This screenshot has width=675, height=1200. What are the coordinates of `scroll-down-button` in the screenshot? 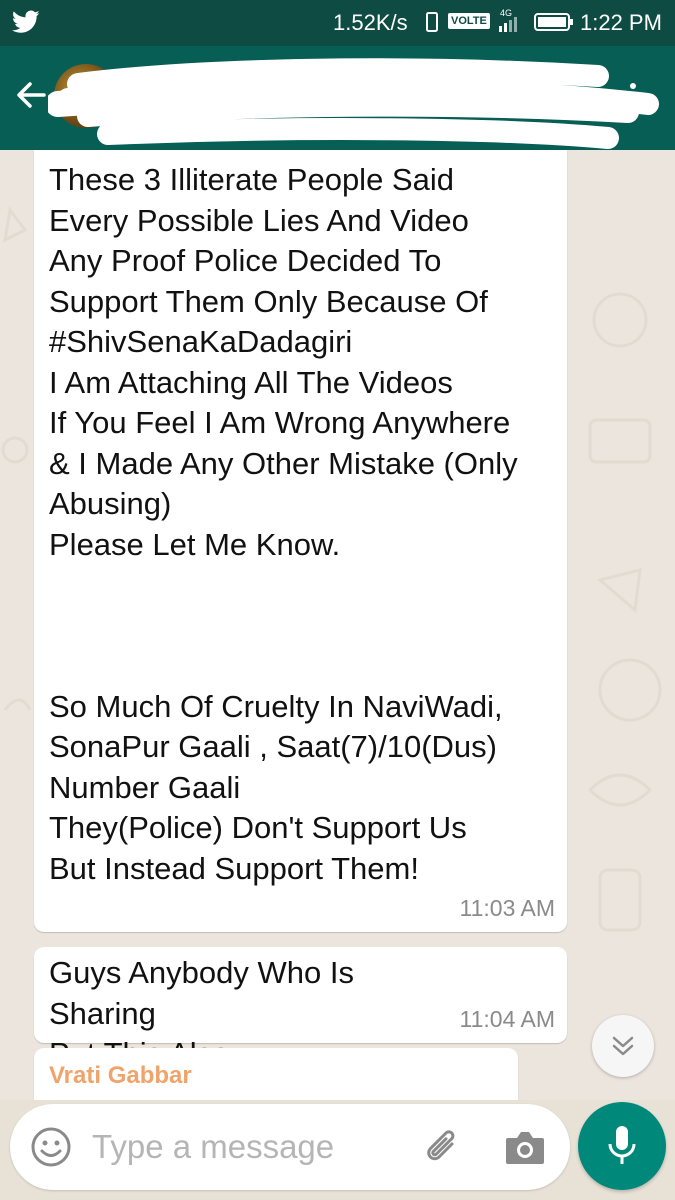 It's located at (623, 1046).